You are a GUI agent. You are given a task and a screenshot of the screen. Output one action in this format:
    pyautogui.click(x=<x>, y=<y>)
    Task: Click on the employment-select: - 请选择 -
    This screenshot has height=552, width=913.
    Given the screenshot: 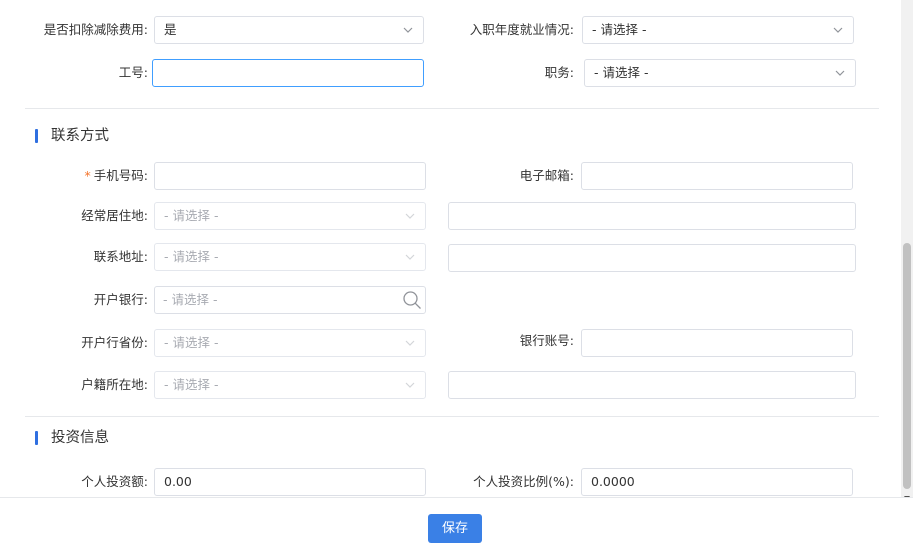 What is the action you would take?
    pyautogui.click(x=718, y=30)
    